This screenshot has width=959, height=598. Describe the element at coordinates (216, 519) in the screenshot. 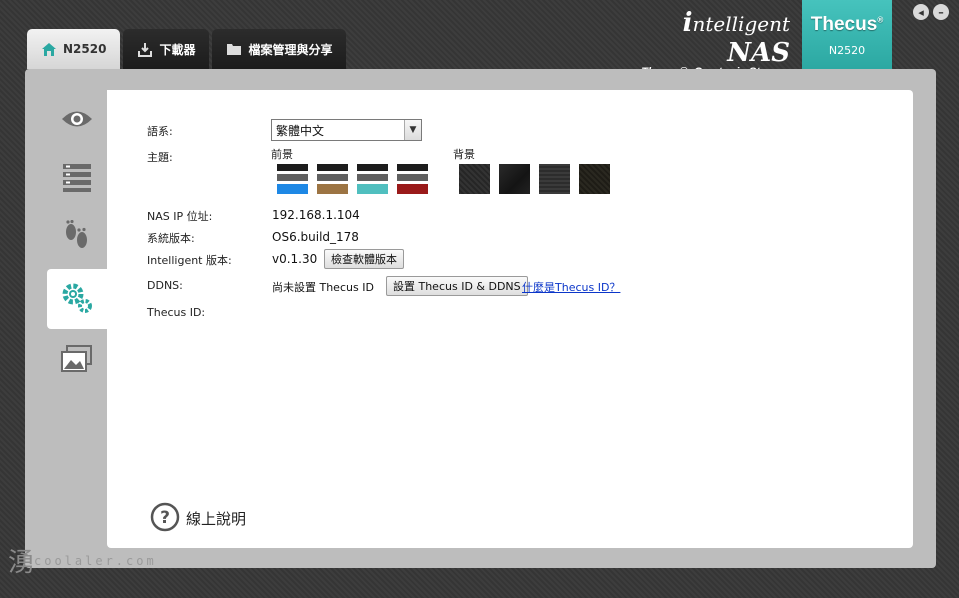

I see `online-help-label: 線上說明` at that location.